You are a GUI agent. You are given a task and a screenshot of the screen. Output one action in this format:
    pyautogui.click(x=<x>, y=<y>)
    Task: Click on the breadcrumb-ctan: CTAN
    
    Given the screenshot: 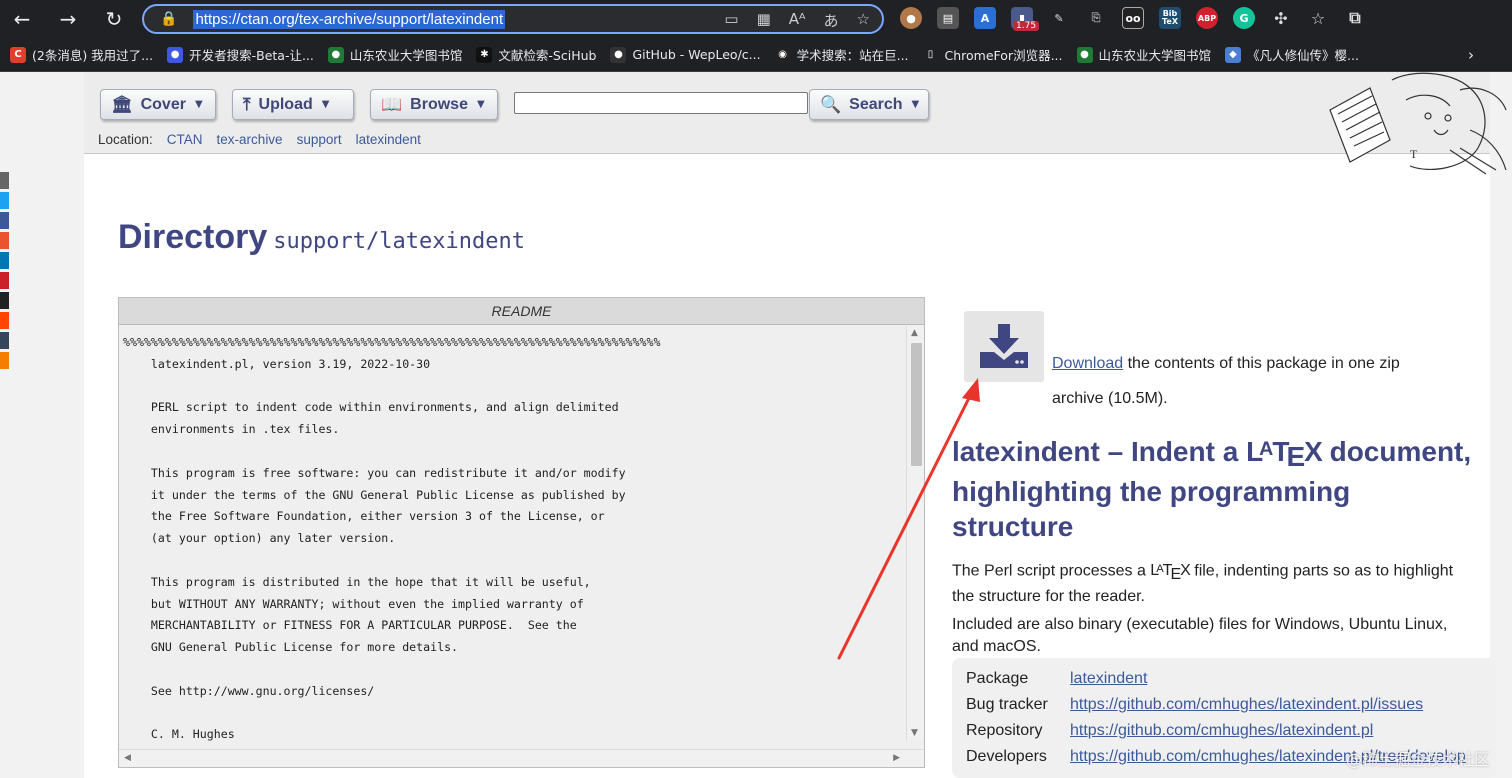 What is the action you would take?
    pyautogui.click(x=185, y=139)
    